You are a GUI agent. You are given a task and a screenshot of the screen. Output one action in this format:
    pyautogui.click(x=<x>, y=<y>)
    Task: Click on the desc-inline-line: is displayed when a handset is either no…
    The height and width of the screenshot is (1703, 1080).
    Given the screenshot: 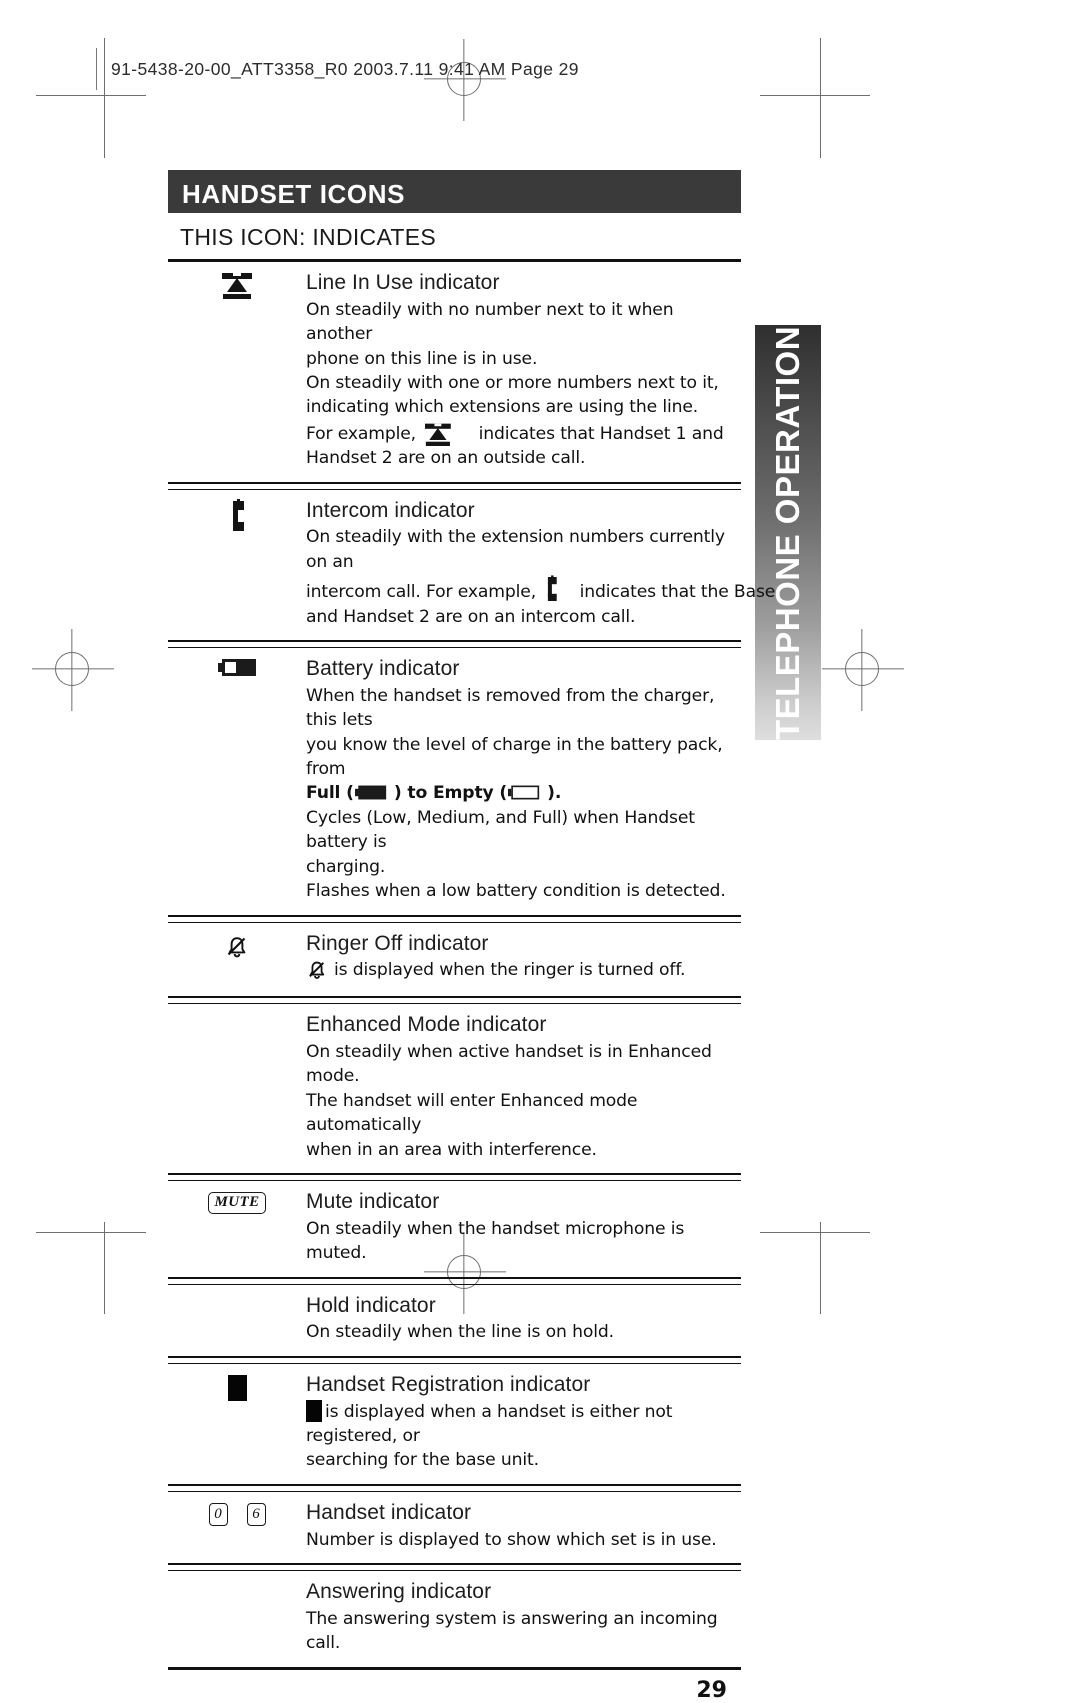 What is the action you would take?
    pyautogui.click(x=521, y=1424)
    